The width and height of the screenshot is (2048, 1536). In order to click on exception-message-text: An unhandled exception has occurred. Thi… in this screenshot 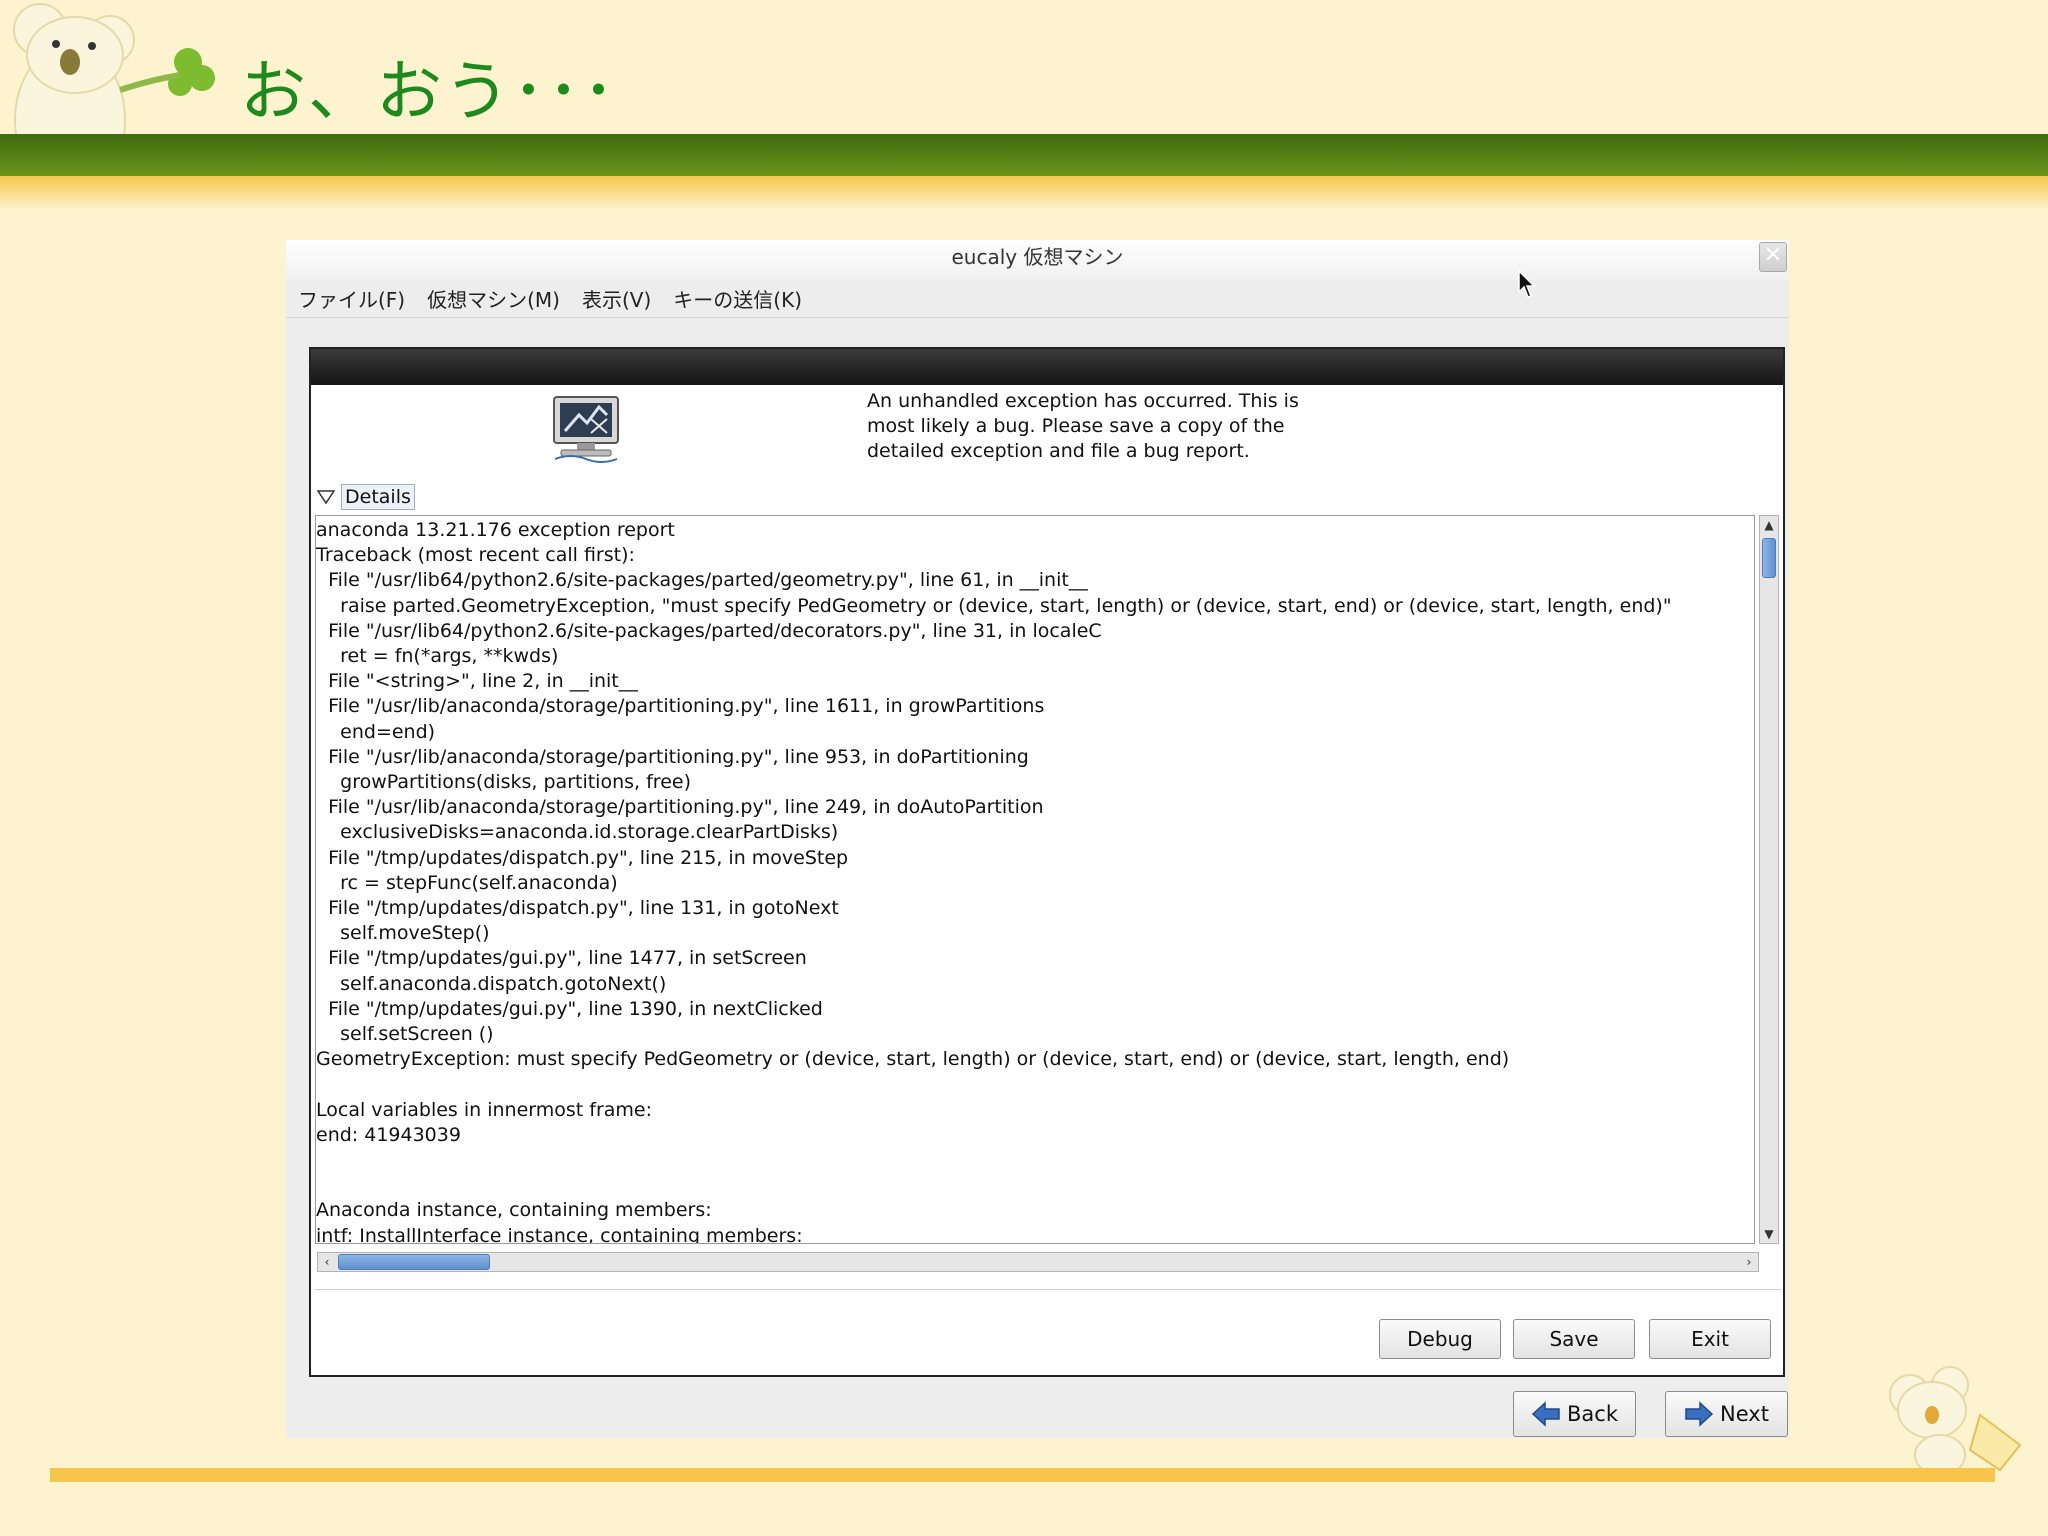, I will do `click(1083, 426)`.